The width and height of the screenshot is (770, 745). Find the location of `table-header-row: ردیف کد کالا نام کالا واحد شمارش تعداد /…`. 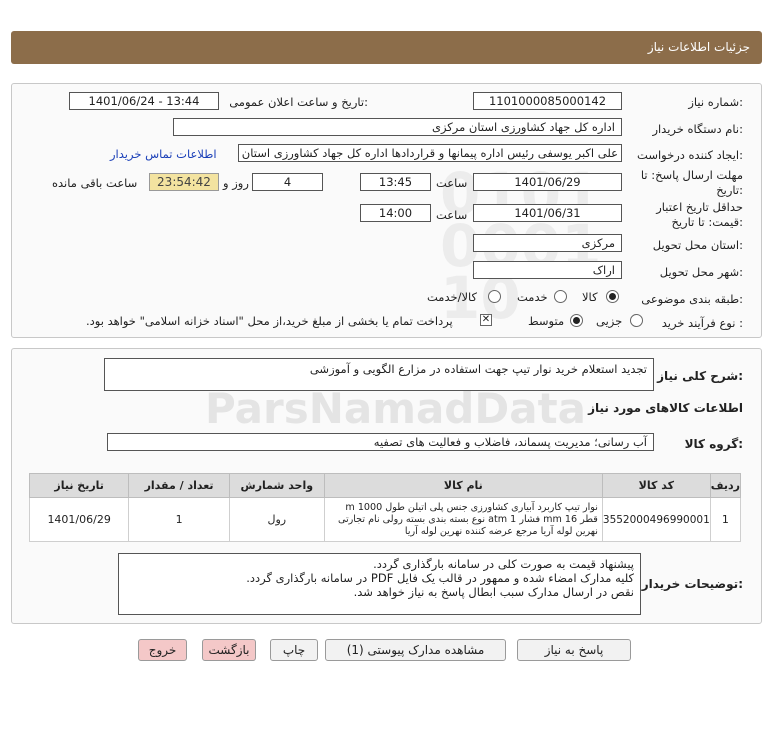

table-header-row: ردیف کد کالا نام کالا واحد شمارش تعداد /… is located at coordinates (385, 485).